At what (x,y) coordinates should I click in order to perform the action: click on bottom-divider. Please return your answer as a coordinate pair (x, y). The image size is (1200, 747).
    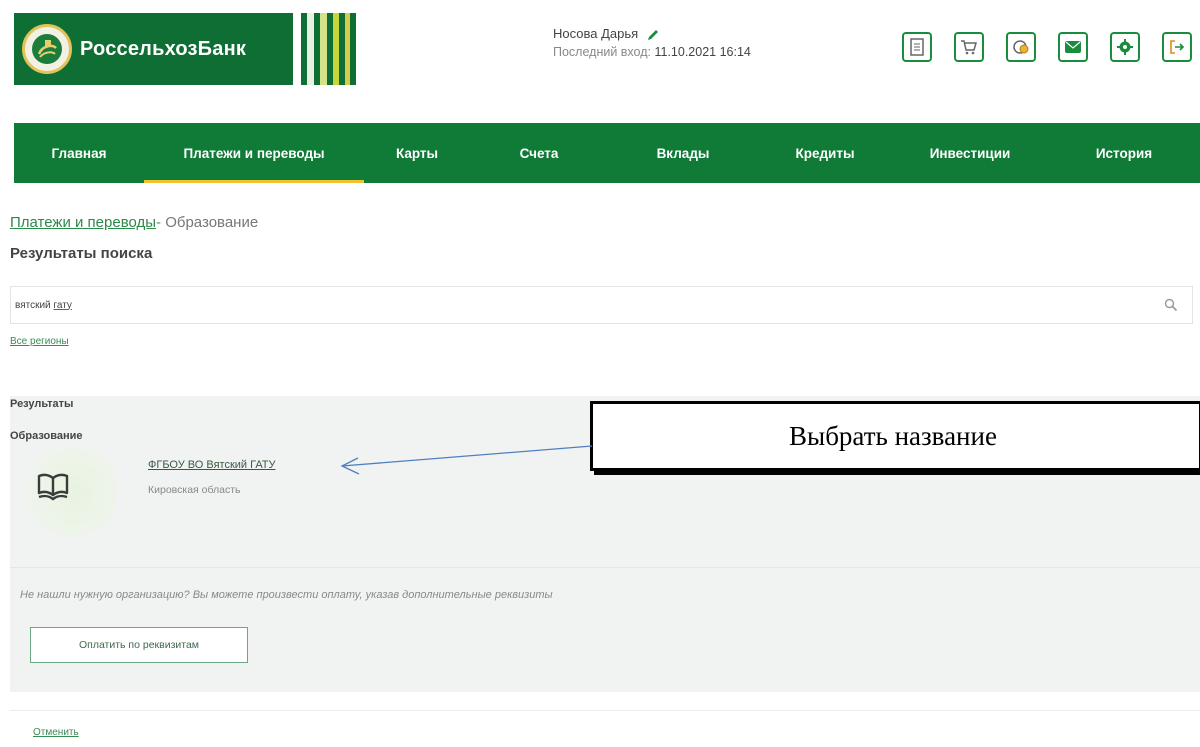
    Looking at the image, I should click on (605, 710).